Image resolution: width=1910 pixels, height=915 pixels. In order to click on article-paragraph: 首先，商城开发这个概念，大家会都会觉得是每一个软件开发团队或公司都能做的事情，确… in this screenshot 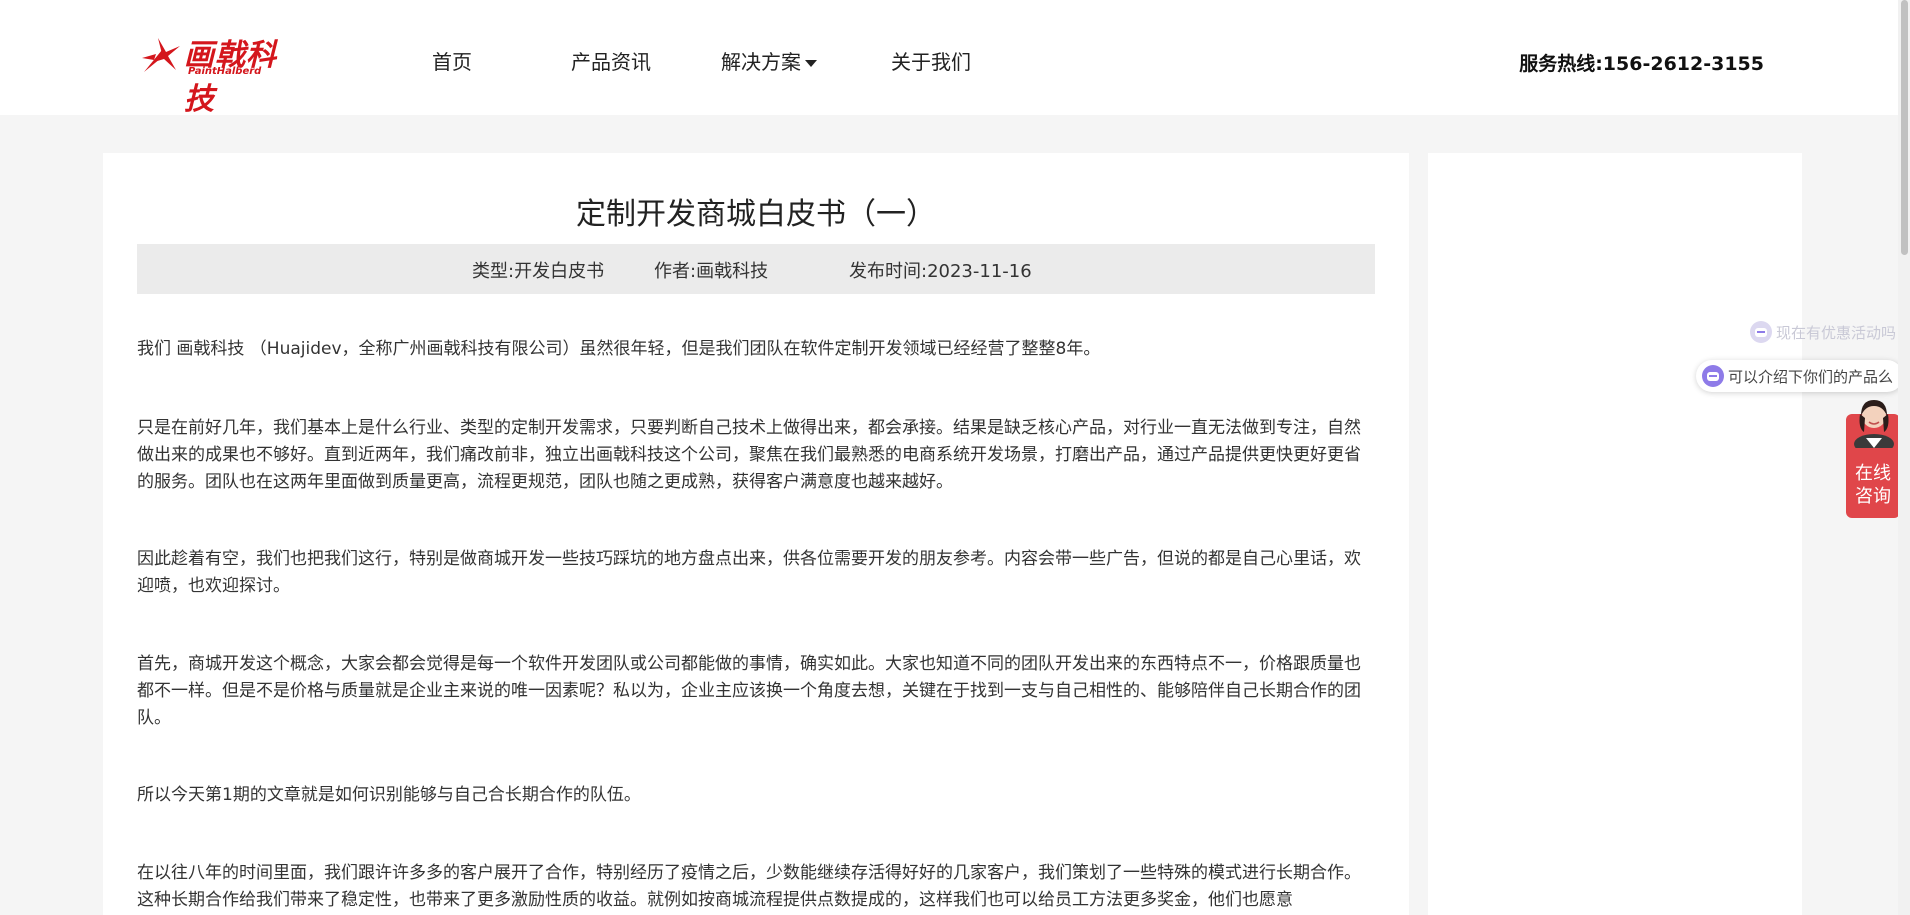, I will do `click(749, 691)`.